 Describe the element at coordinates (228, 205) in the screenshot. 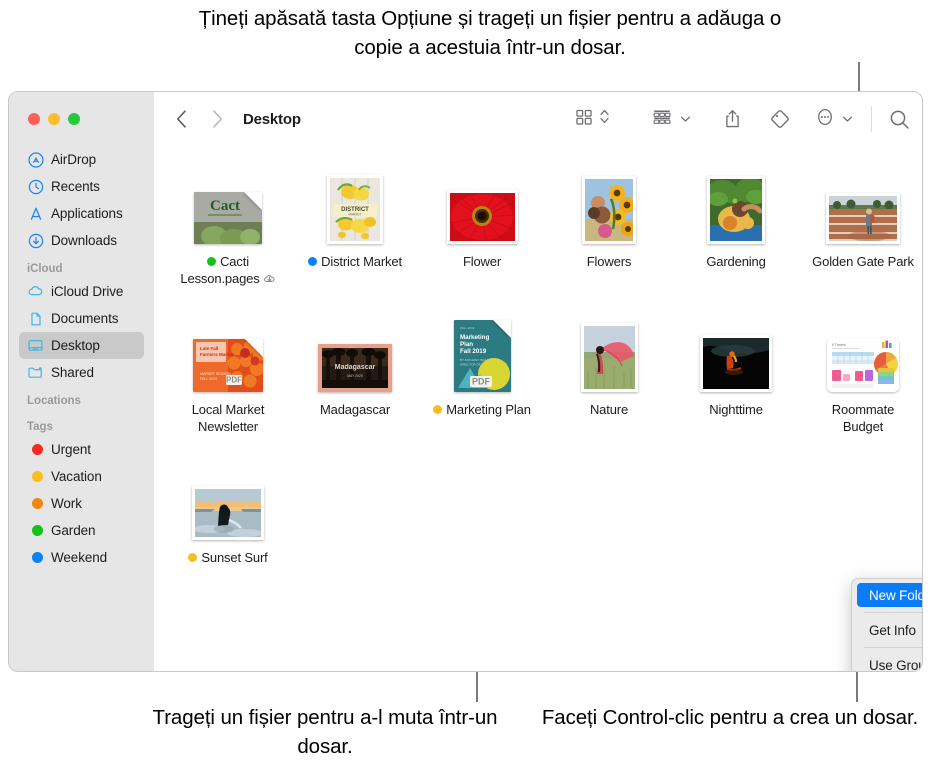

I see `file-thumbnail: Cact` at that location.